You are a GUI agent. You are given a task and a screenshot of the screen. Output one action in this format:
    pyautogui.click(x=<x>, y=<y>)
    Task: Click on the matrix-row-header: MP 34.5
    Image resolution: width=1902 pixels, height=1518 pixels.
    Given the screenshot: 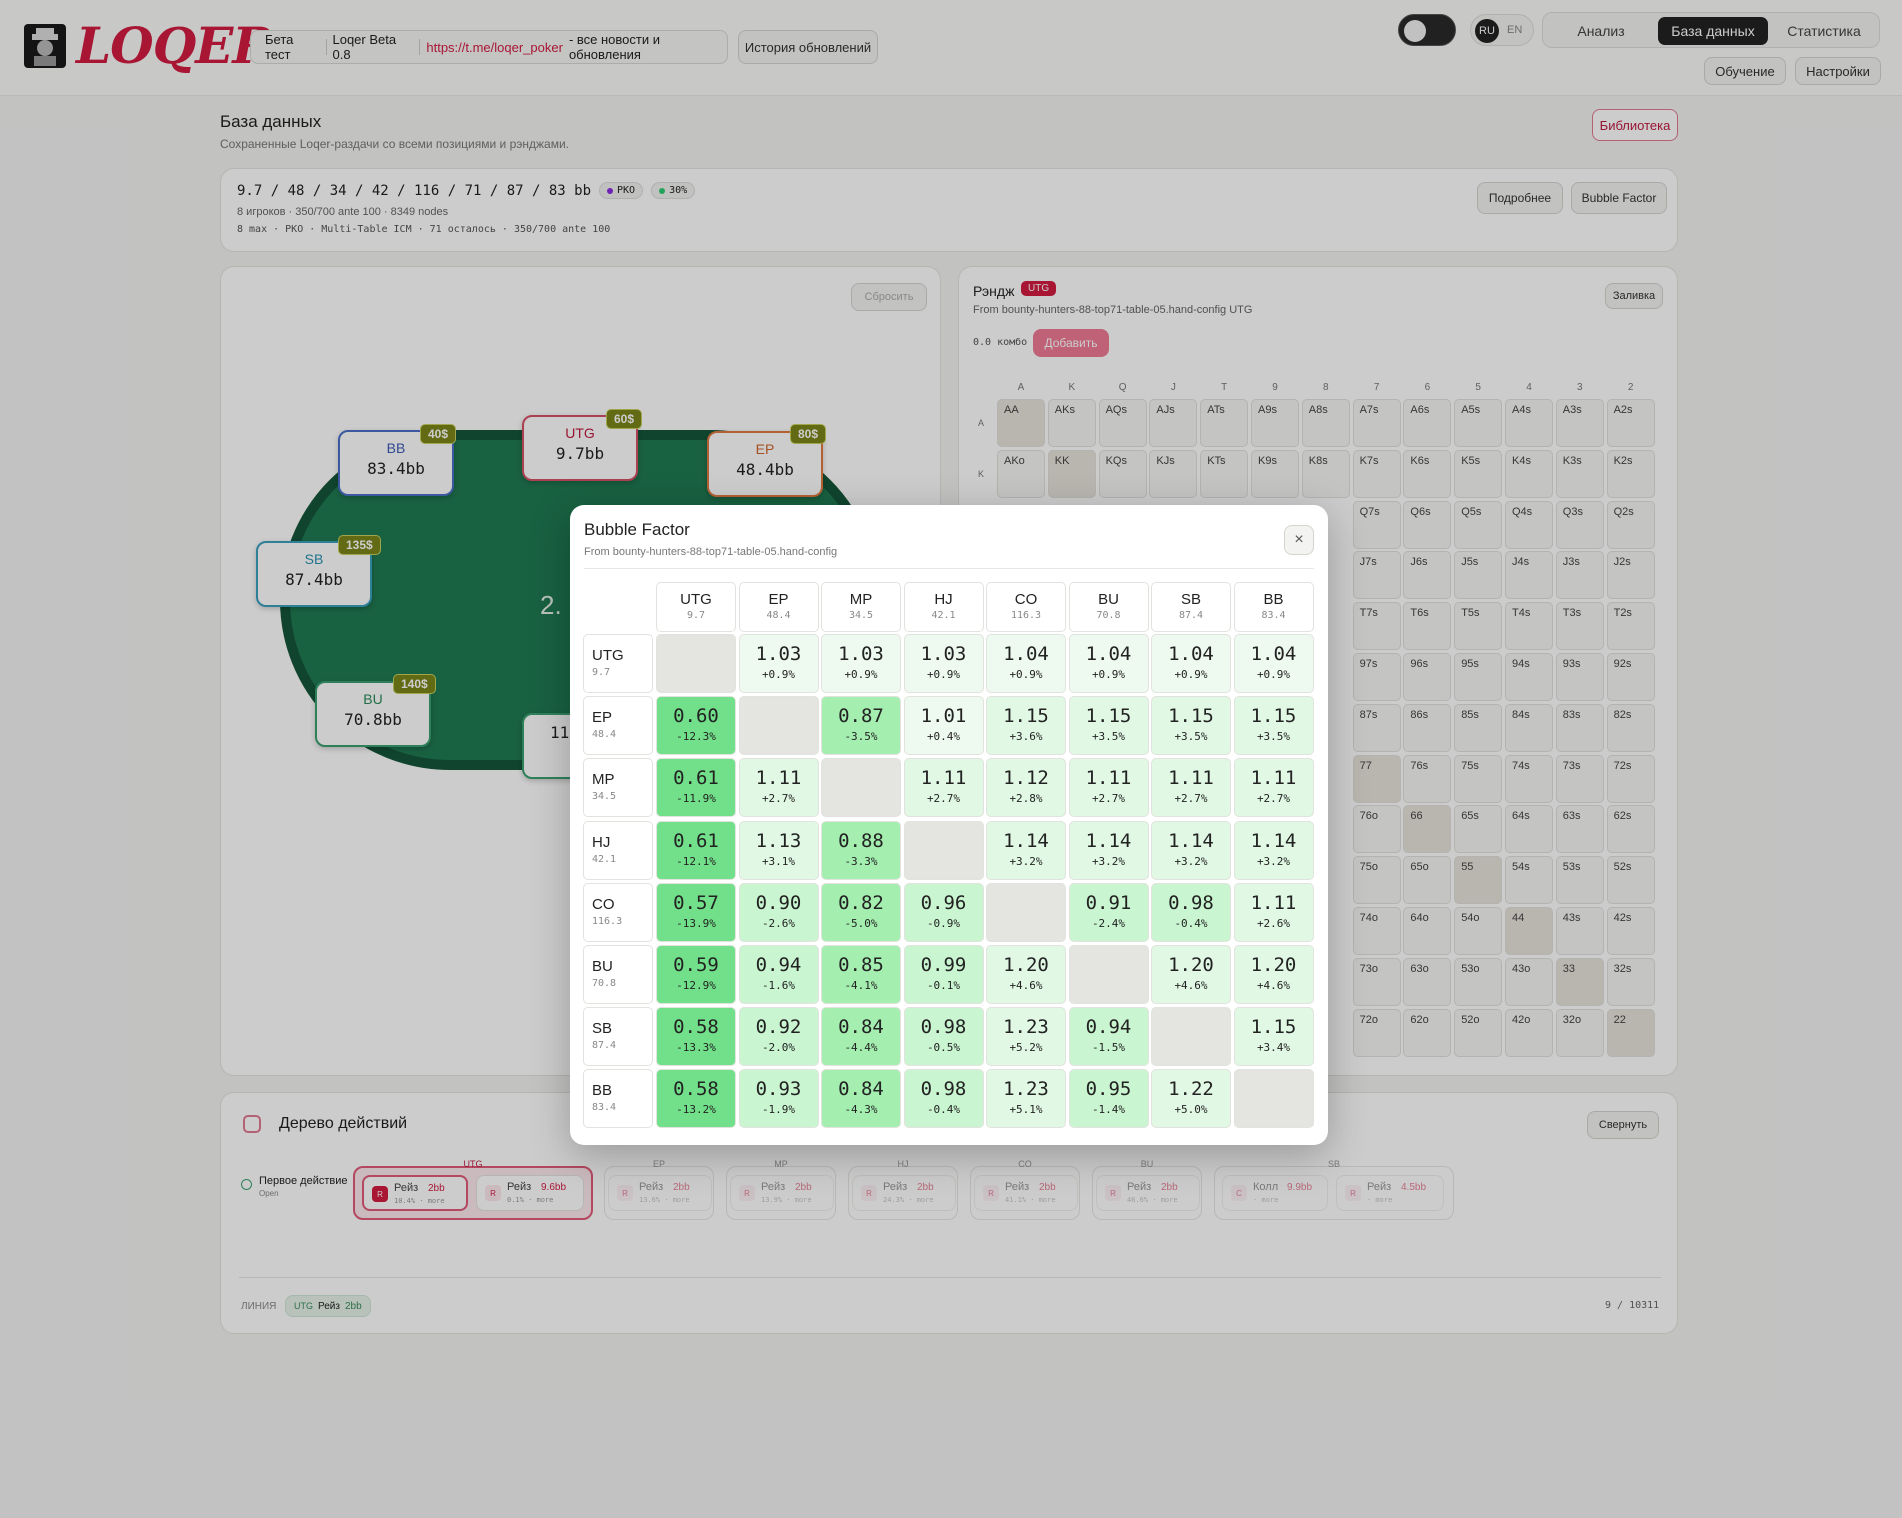 What is the action you would take?
    pyautogui.click(x=618, y=788)
    